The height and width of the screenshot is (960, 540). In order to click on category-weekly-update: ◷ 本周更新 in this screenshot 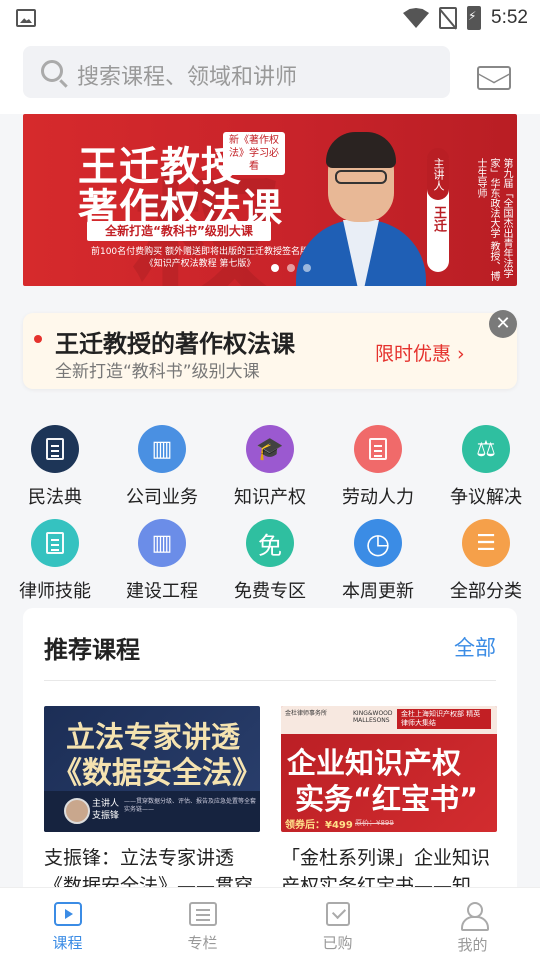, I will do `click(378, 561)`.